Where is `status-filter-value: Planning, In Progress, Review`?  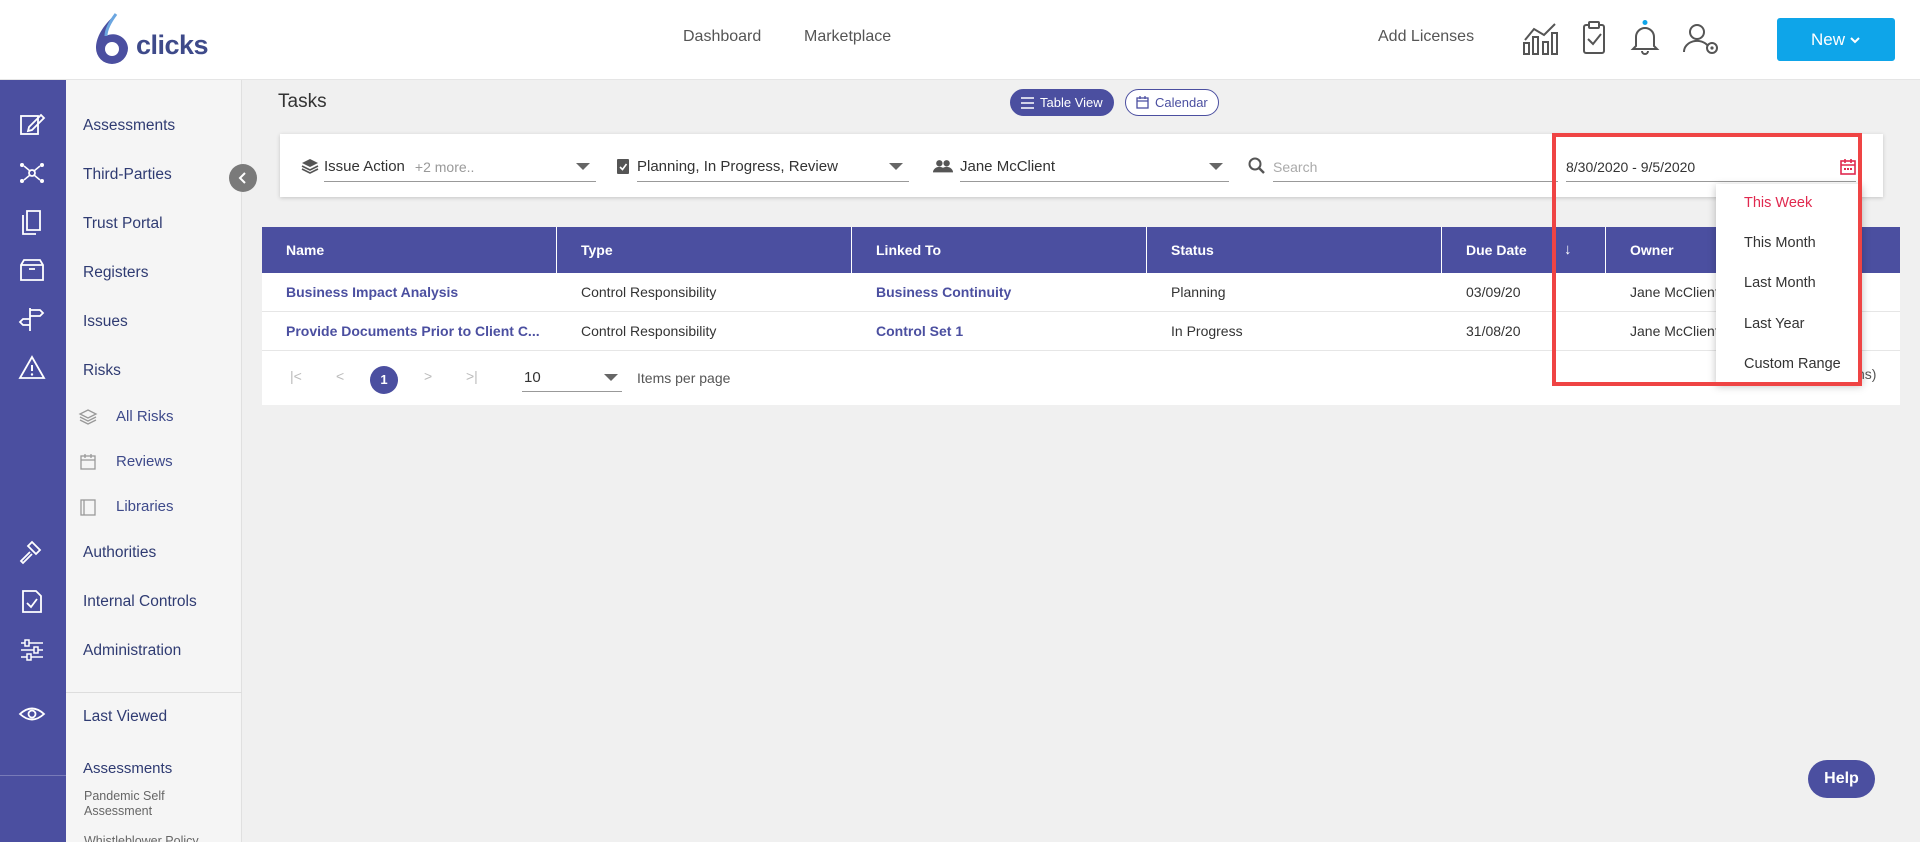
status-filter-value: Planning, In Progress, Review is located at coordinates (737, 166).